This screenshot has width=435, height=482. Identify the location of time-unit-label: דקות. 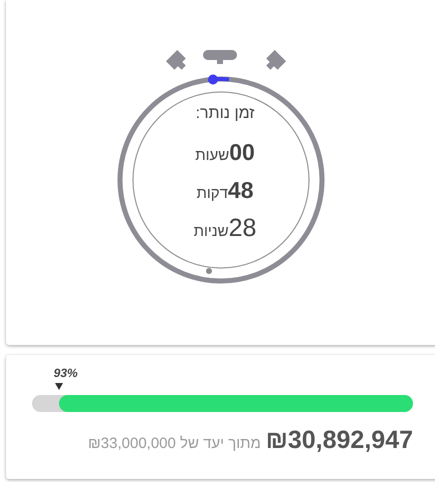
(212, 194).